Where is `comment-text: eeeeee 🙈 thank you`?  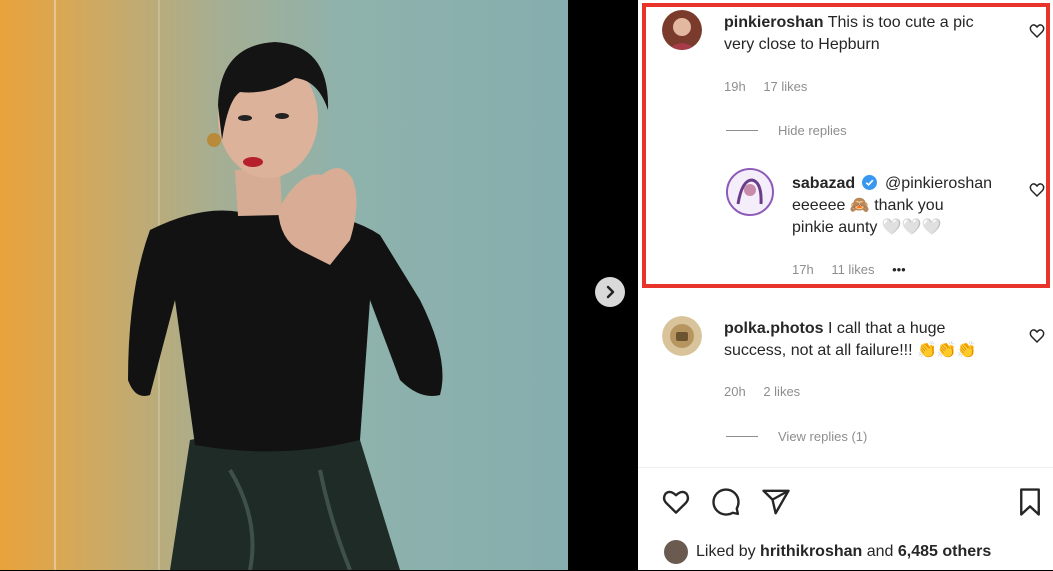
comment-text: eeeeee 🙈 thank you is located at coordinates (868, 205).